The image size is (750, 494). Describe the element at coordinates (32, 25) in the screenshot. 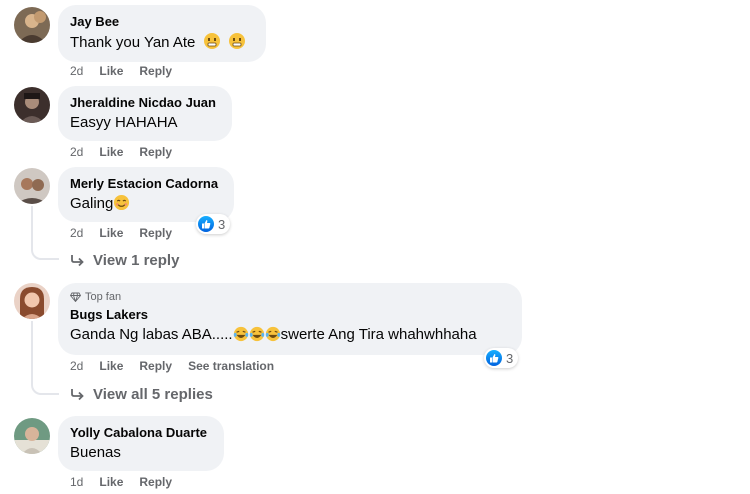

I see `avatar-jay-bee` at that location.